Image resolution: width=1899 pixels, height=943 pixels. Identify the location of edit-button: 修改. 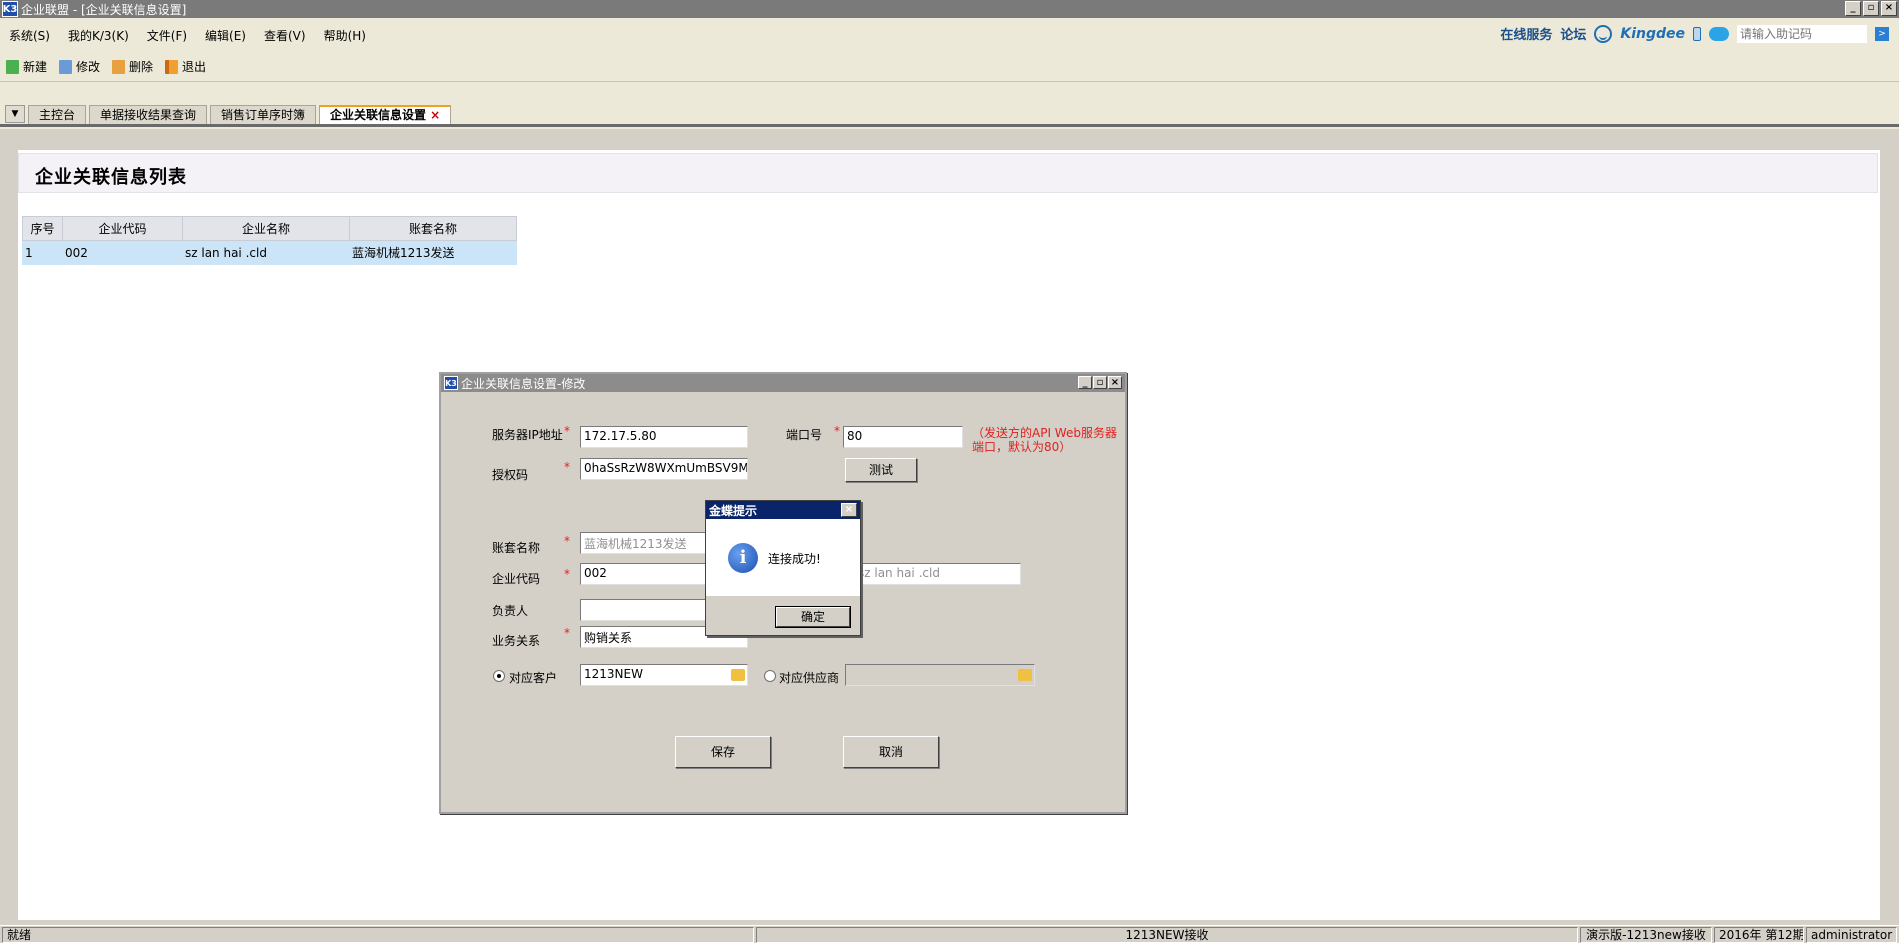
(79, 66).